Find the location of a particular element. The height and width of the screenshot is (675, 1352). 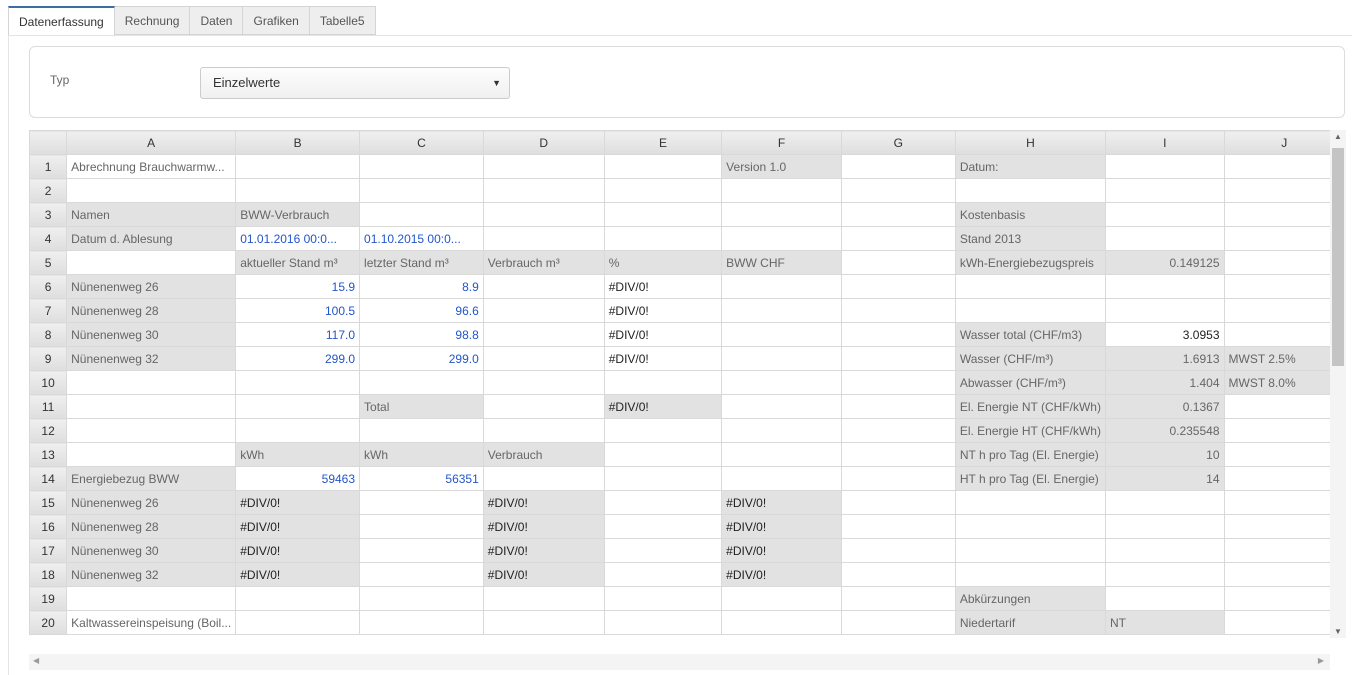

cell-a10 is located at coordinates (151, 382).